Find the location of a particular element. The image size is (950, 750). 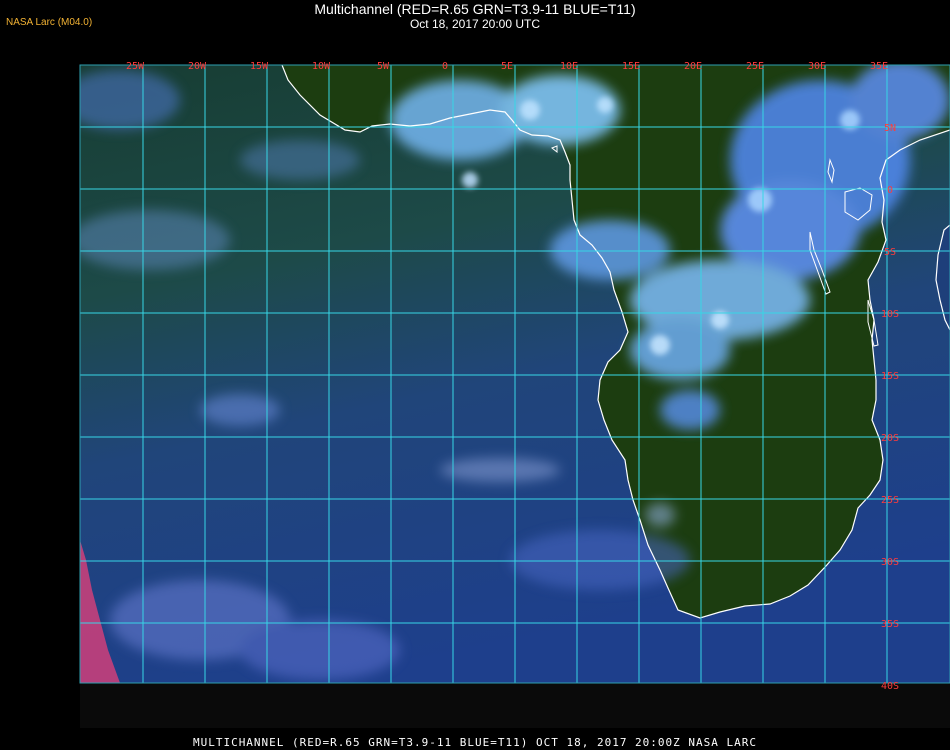

latitude-label: 15S is located at coordinates (890, 376).